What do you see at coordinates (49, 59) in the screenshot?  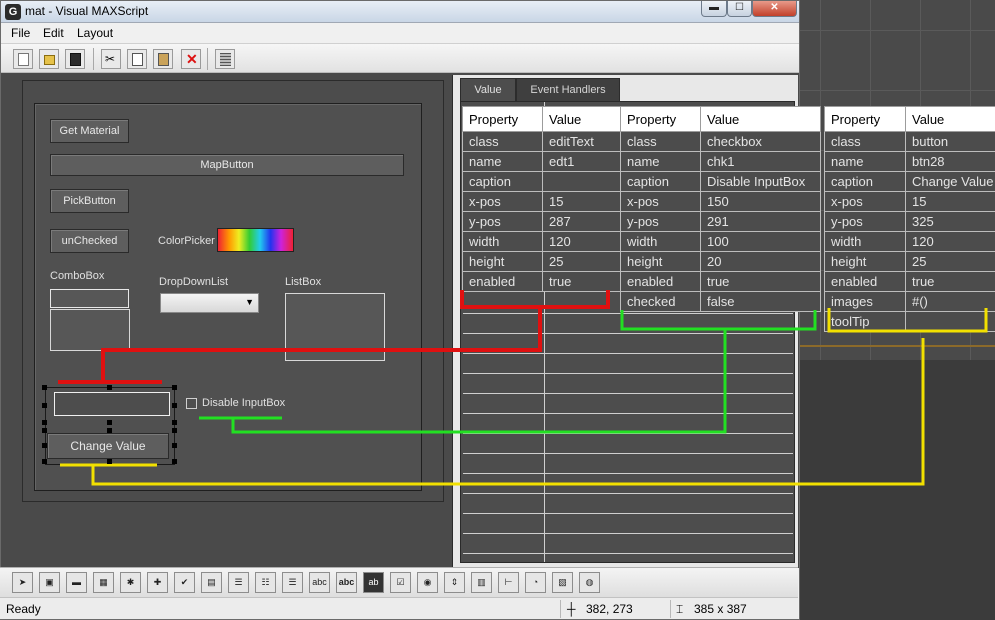 I see `open-icon` at bounding box center [49, 59].